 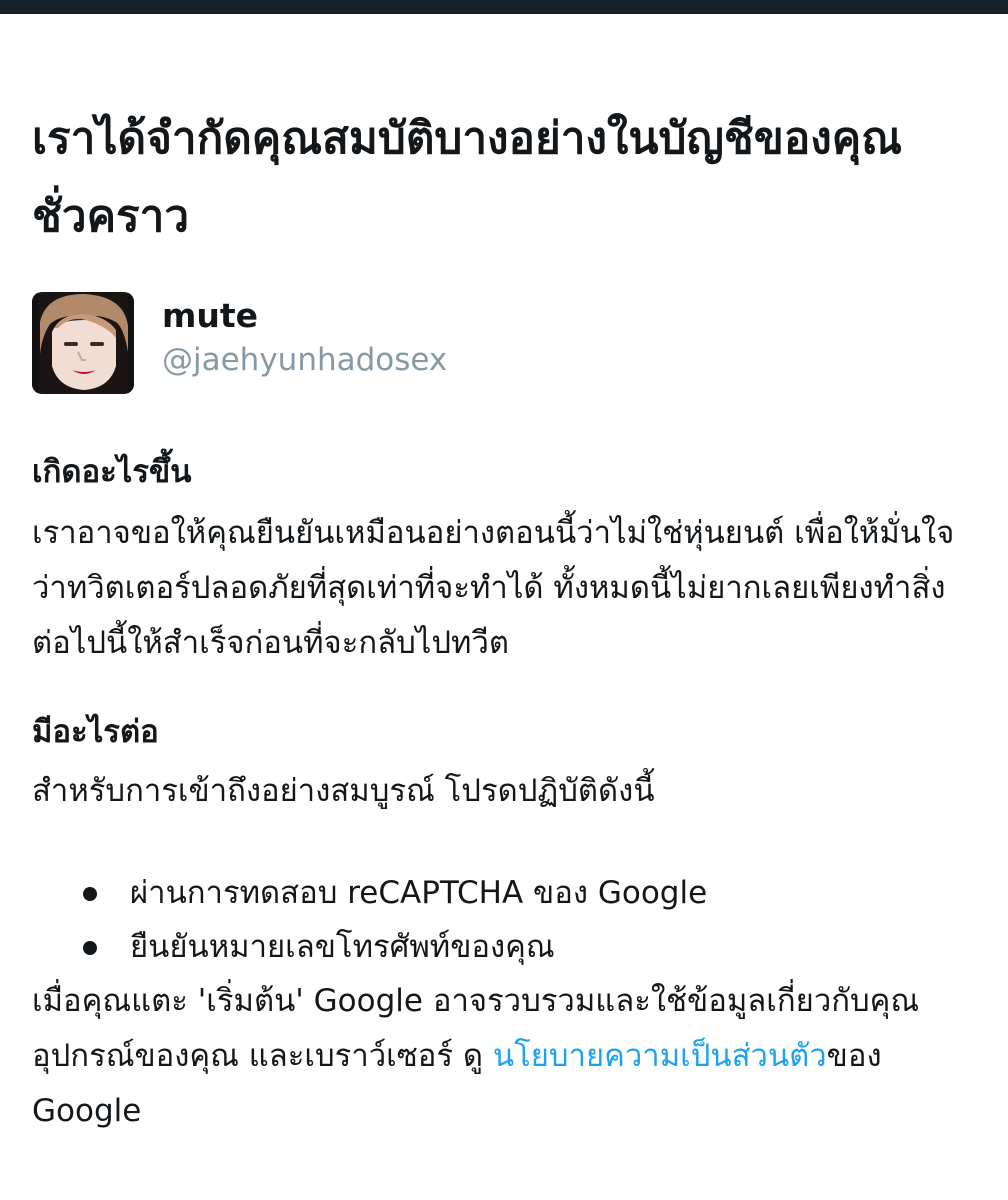 I want to click on step-verify-phone: ยืนยันหมายเลขโทรศัพท์ของคุณ, so click(x=393, y=947).